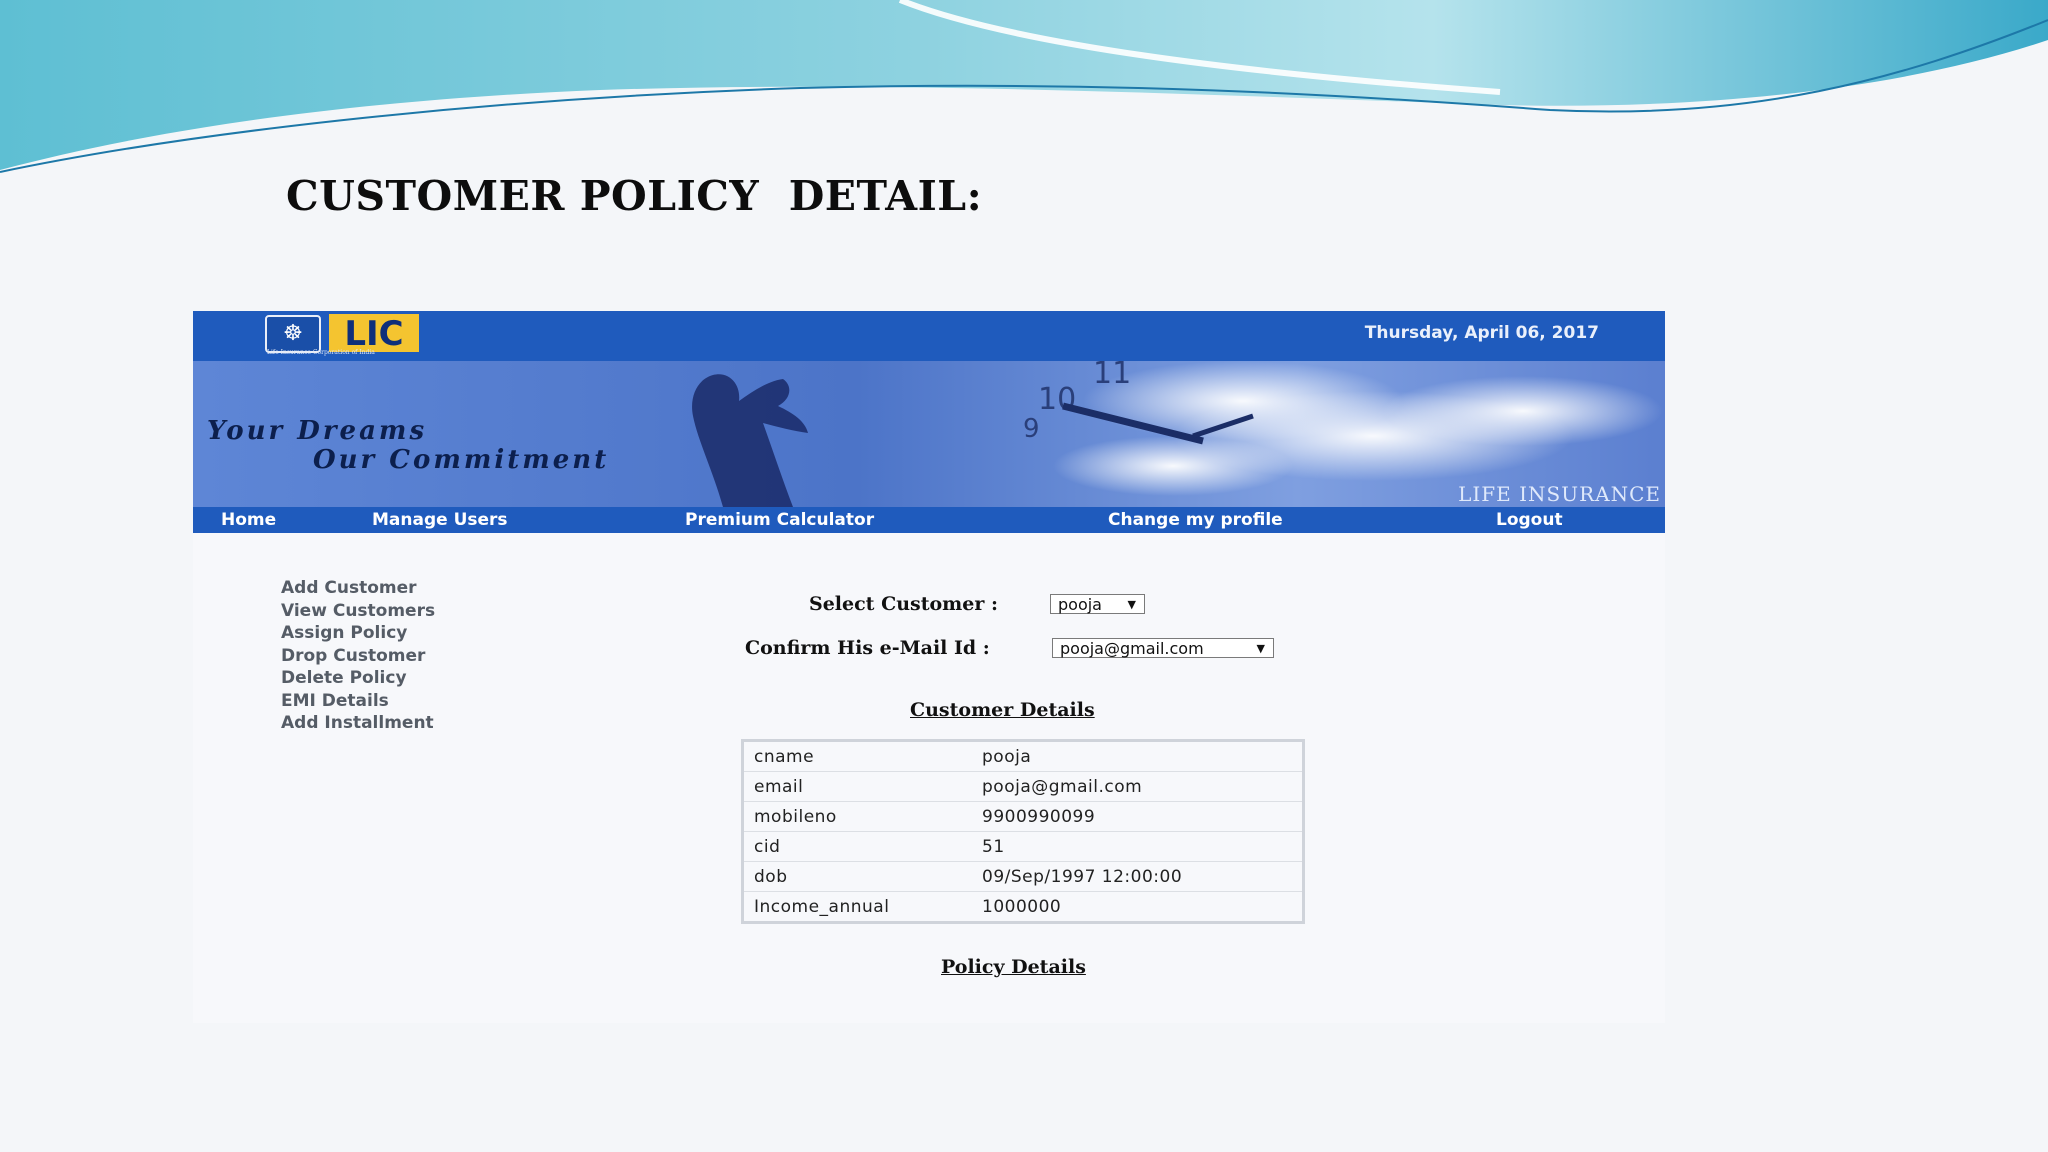  Describe the element at coordinates (358, 633) in the screenshot. I see `sidebar-item-assign-policy: Assign Policy` at that location.